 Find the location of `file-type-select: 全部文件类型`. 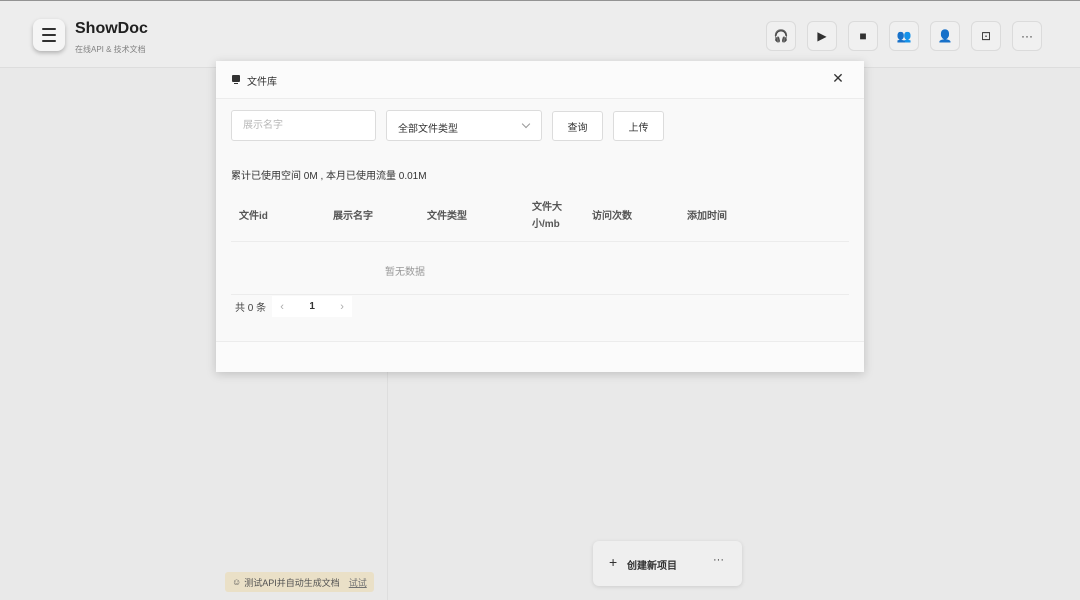

file-type-select: 全部文件类型 is located at coordinates (464, 125).